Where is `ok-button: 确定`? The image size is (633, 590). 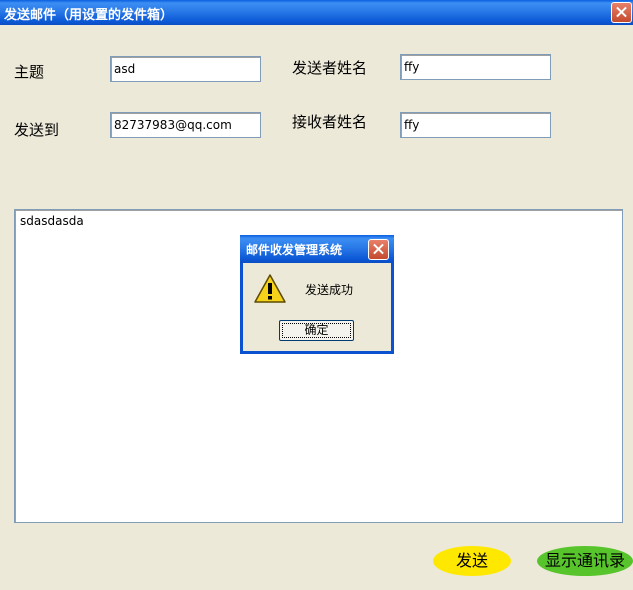 ok-button: 确定 is located at coordinates (316, 330).